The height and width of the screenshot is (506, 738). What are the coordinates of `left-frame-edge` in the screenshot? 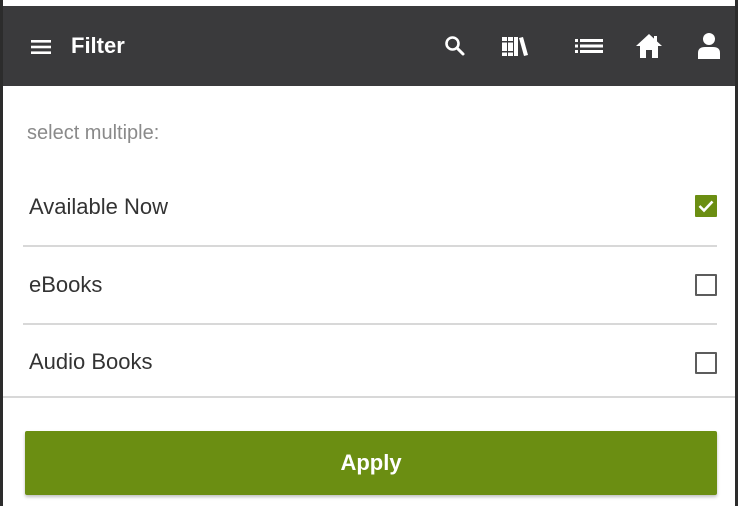 It's located at (1, 253).